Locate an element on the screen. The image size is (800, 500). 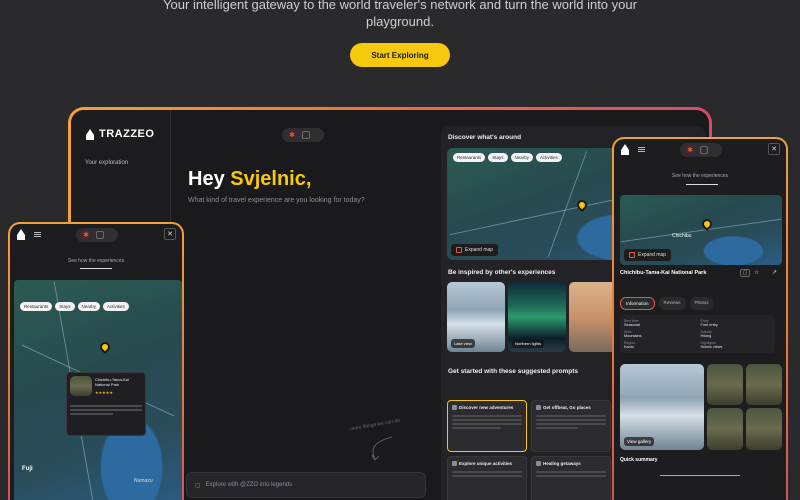
prompt-title: Discover new adventures is located at coordinates (486, 407).